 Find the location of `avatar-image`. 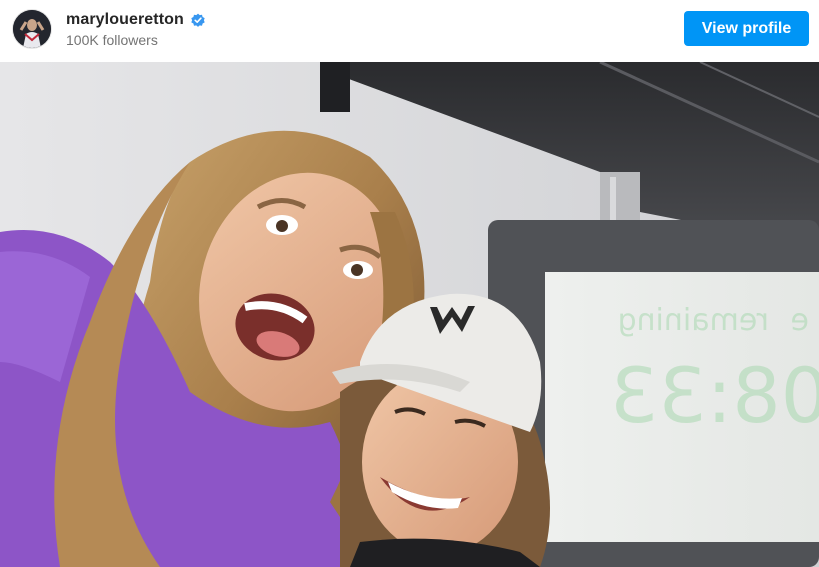

avatar-image is located at coordinates (32, 29).